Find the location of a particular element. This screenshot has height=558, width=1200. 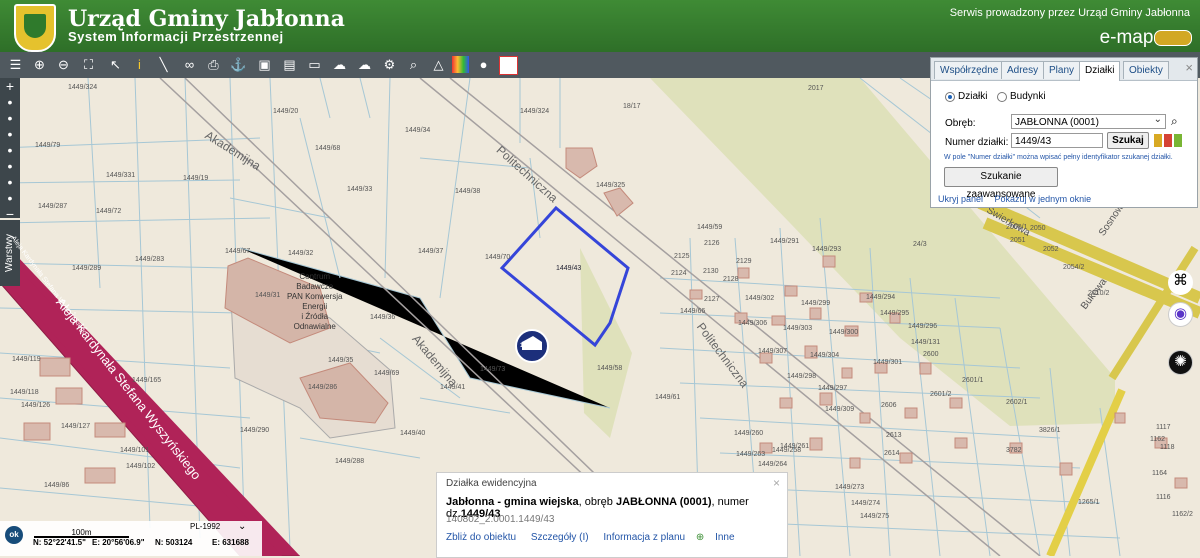

zoom-control: + • • • • • • • − is located at coordinates (10, 150).